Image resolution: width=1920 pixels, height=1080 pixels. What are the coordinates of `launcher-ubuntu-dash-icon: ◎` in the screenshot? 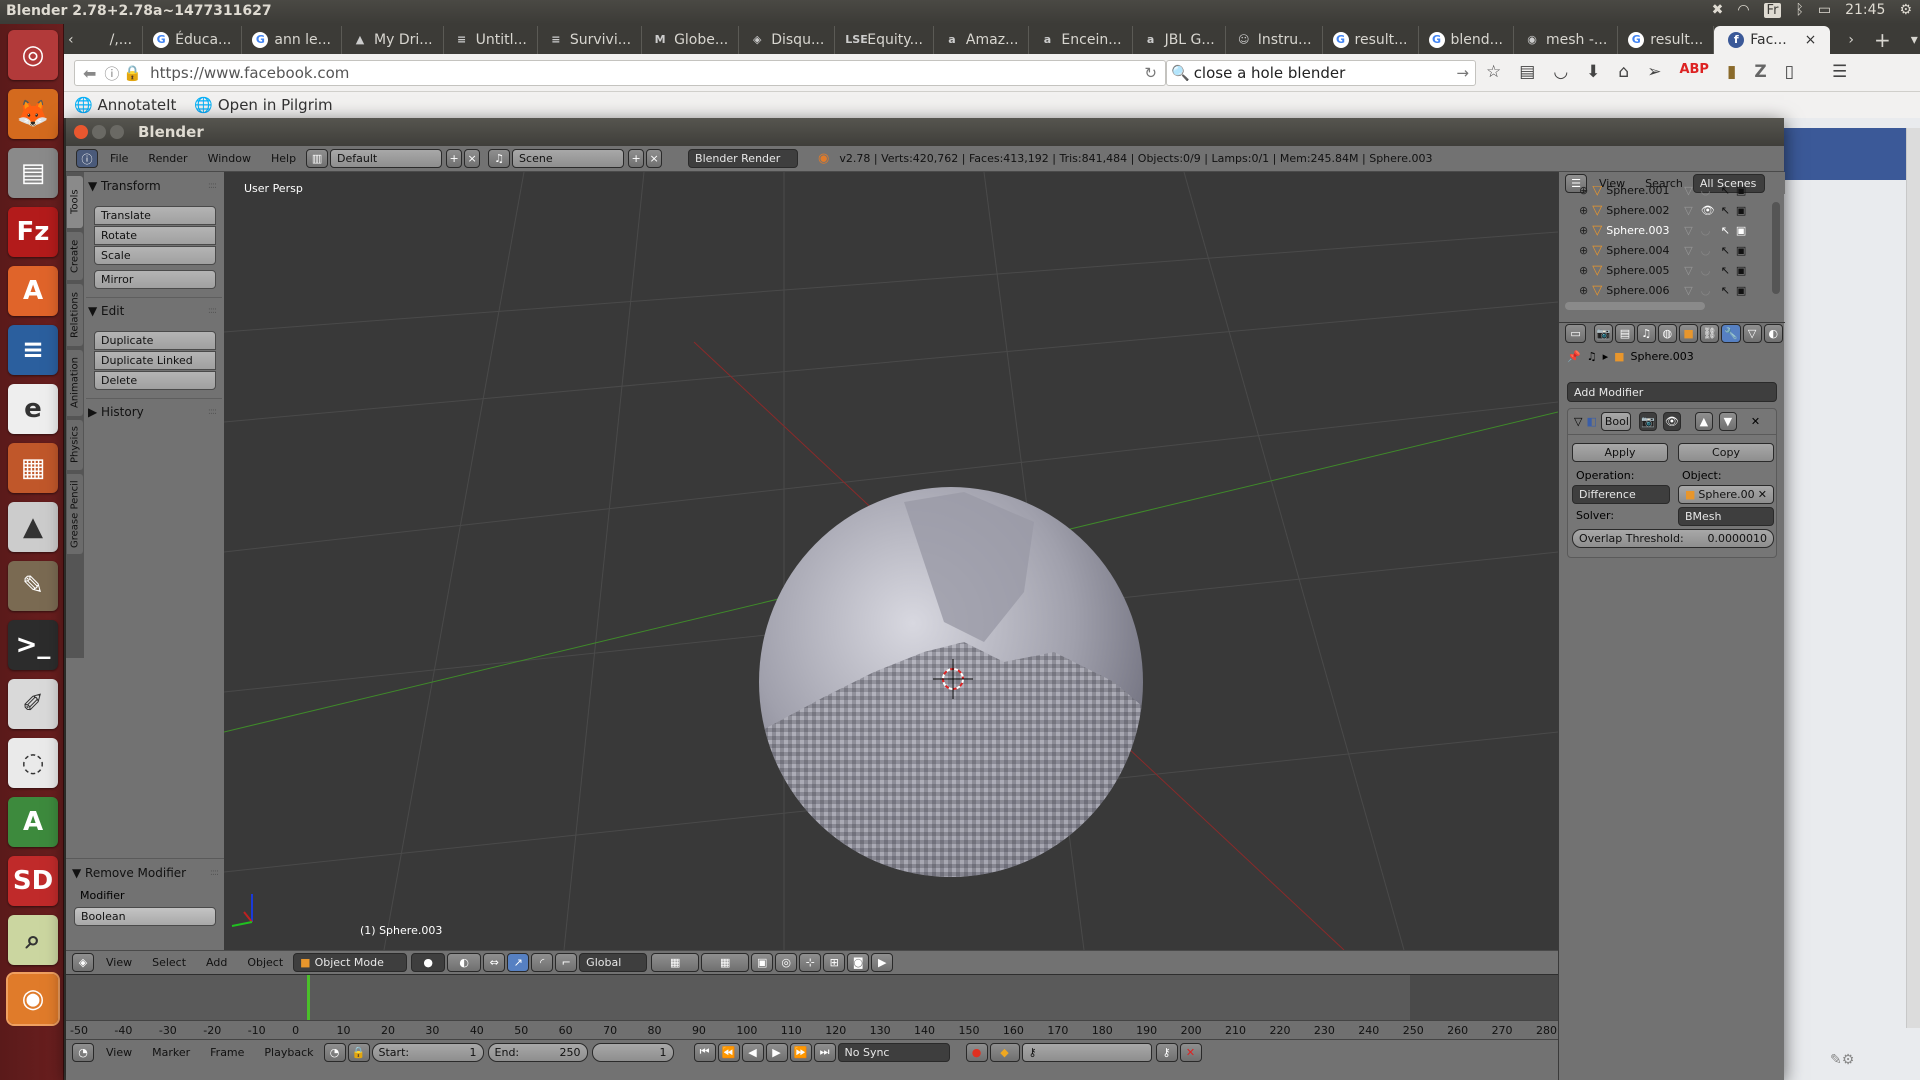 It's located at (33, 55).